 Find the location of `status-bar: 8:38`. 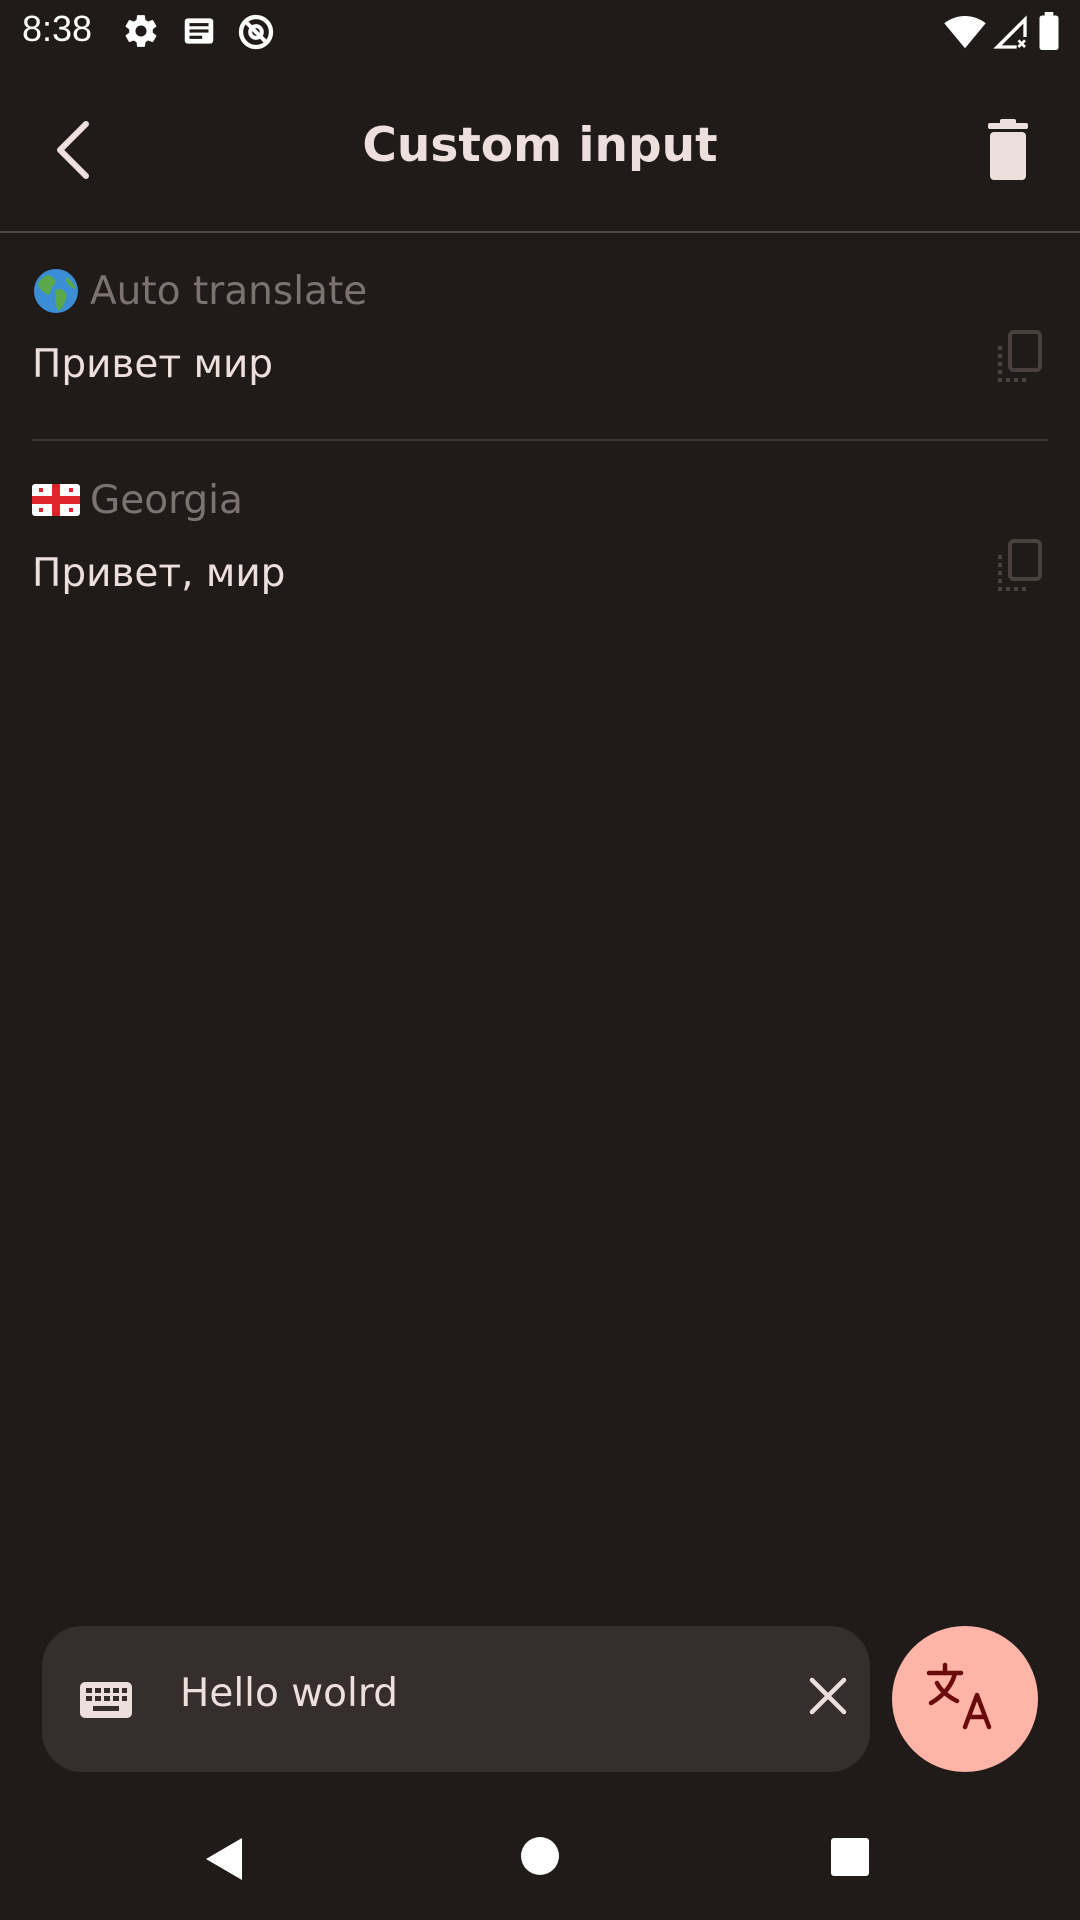

status-bar: 8:38 is located at coordinates (540, 31).